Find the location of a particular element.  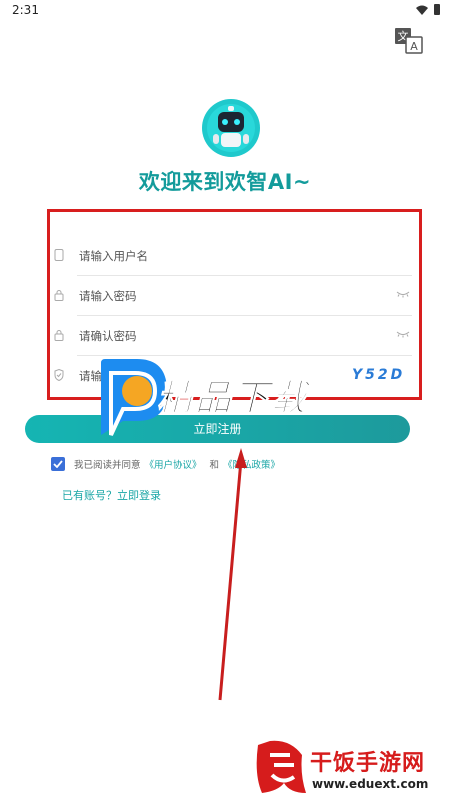

phone-icon is located at coordinates (59, 255).